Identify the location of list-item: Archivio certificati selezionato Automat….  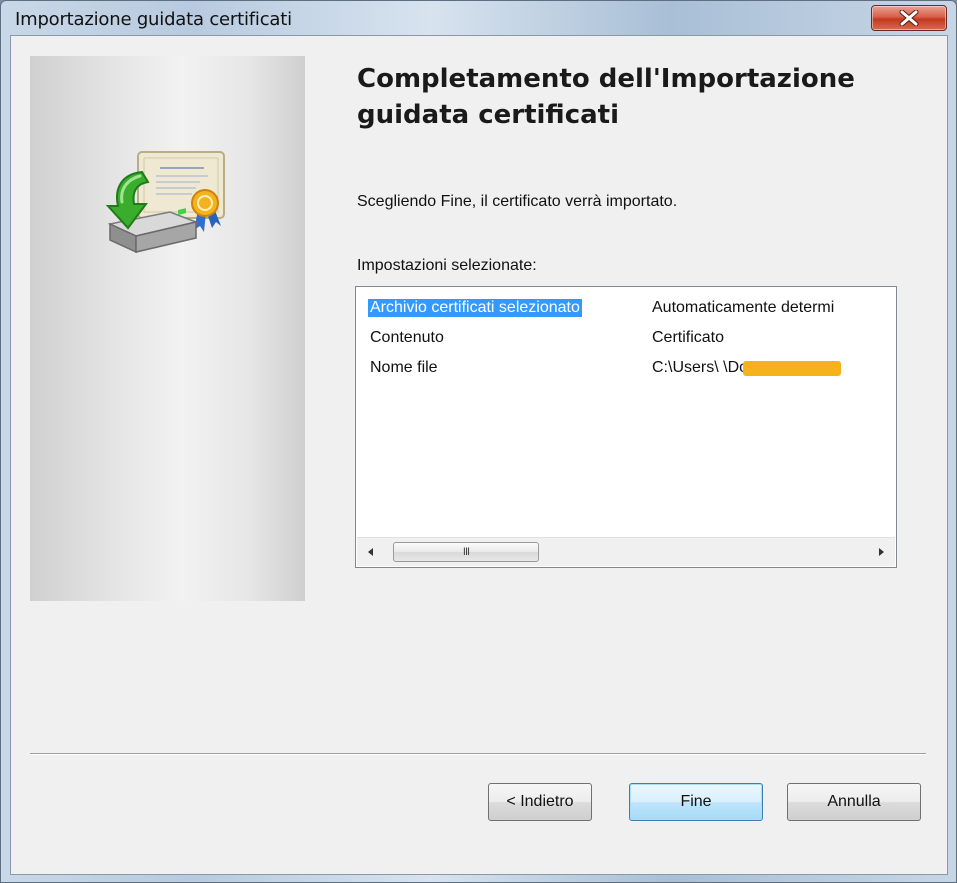
(626, 308).